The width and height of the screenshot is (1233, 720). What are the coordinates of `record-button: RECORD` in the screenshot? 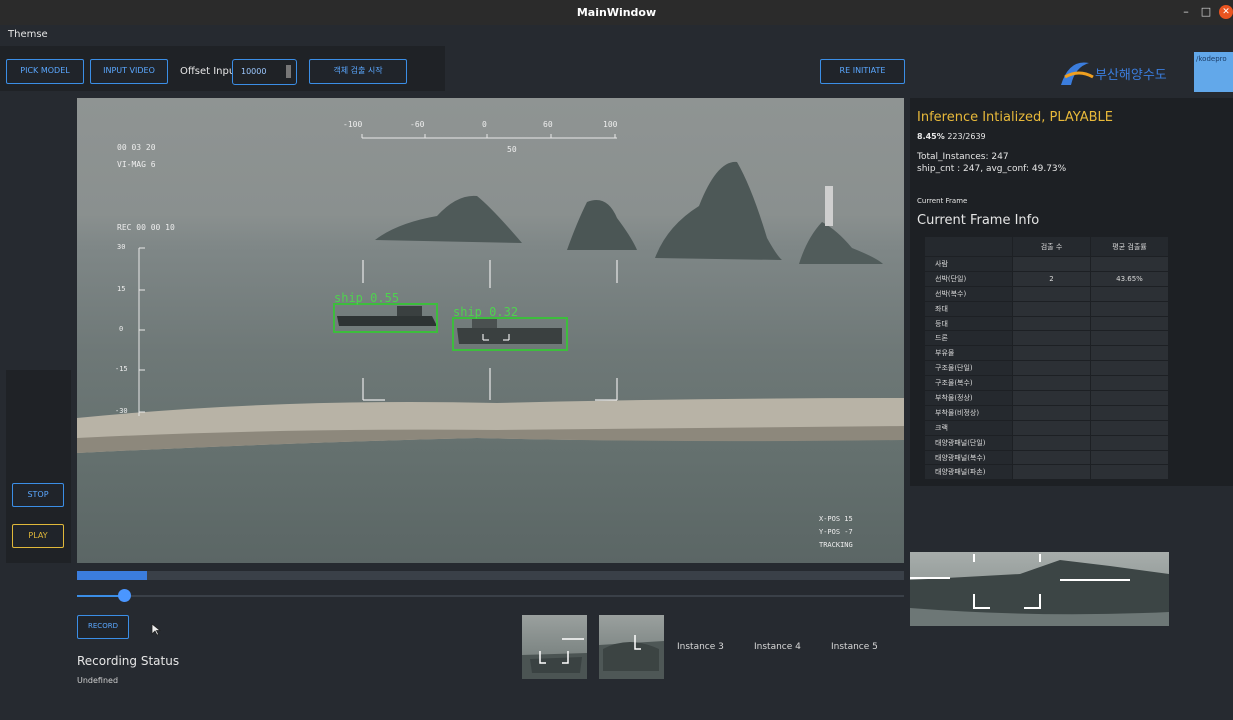 It's located at (103, 627).